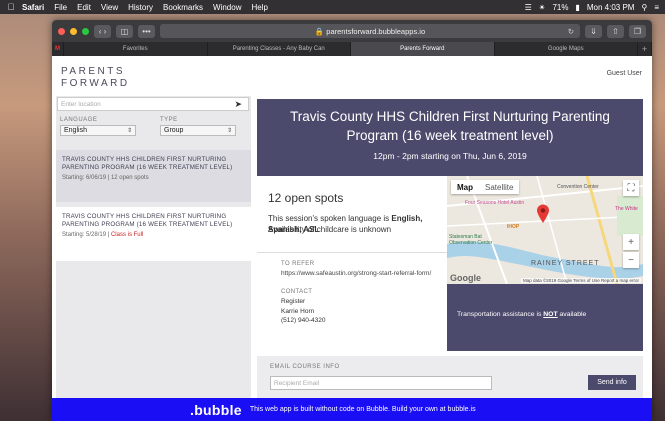 This screenshot has width=665, height=421. Describe the element at coordinates (216, 409) in the screenshot. I see `bubble-logo: .bubble` at that location.